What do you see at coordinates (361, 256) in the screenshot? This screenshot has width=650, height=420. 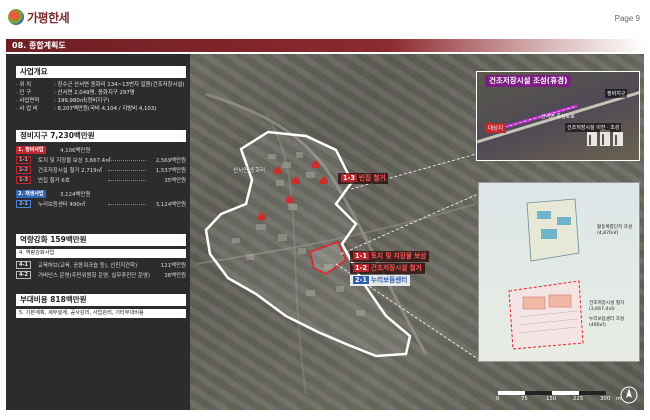 I see `callout-code: 1-1` at bounding box center [361, 256].